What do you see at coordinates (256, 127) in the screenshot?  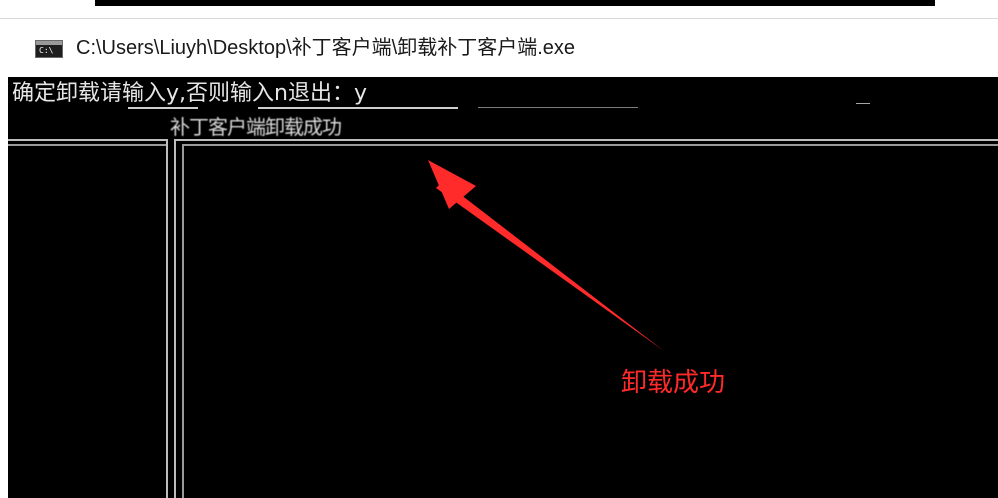 I see `console-result-line: 补丁客户端卸载成功` at bounding box center [256, 127].